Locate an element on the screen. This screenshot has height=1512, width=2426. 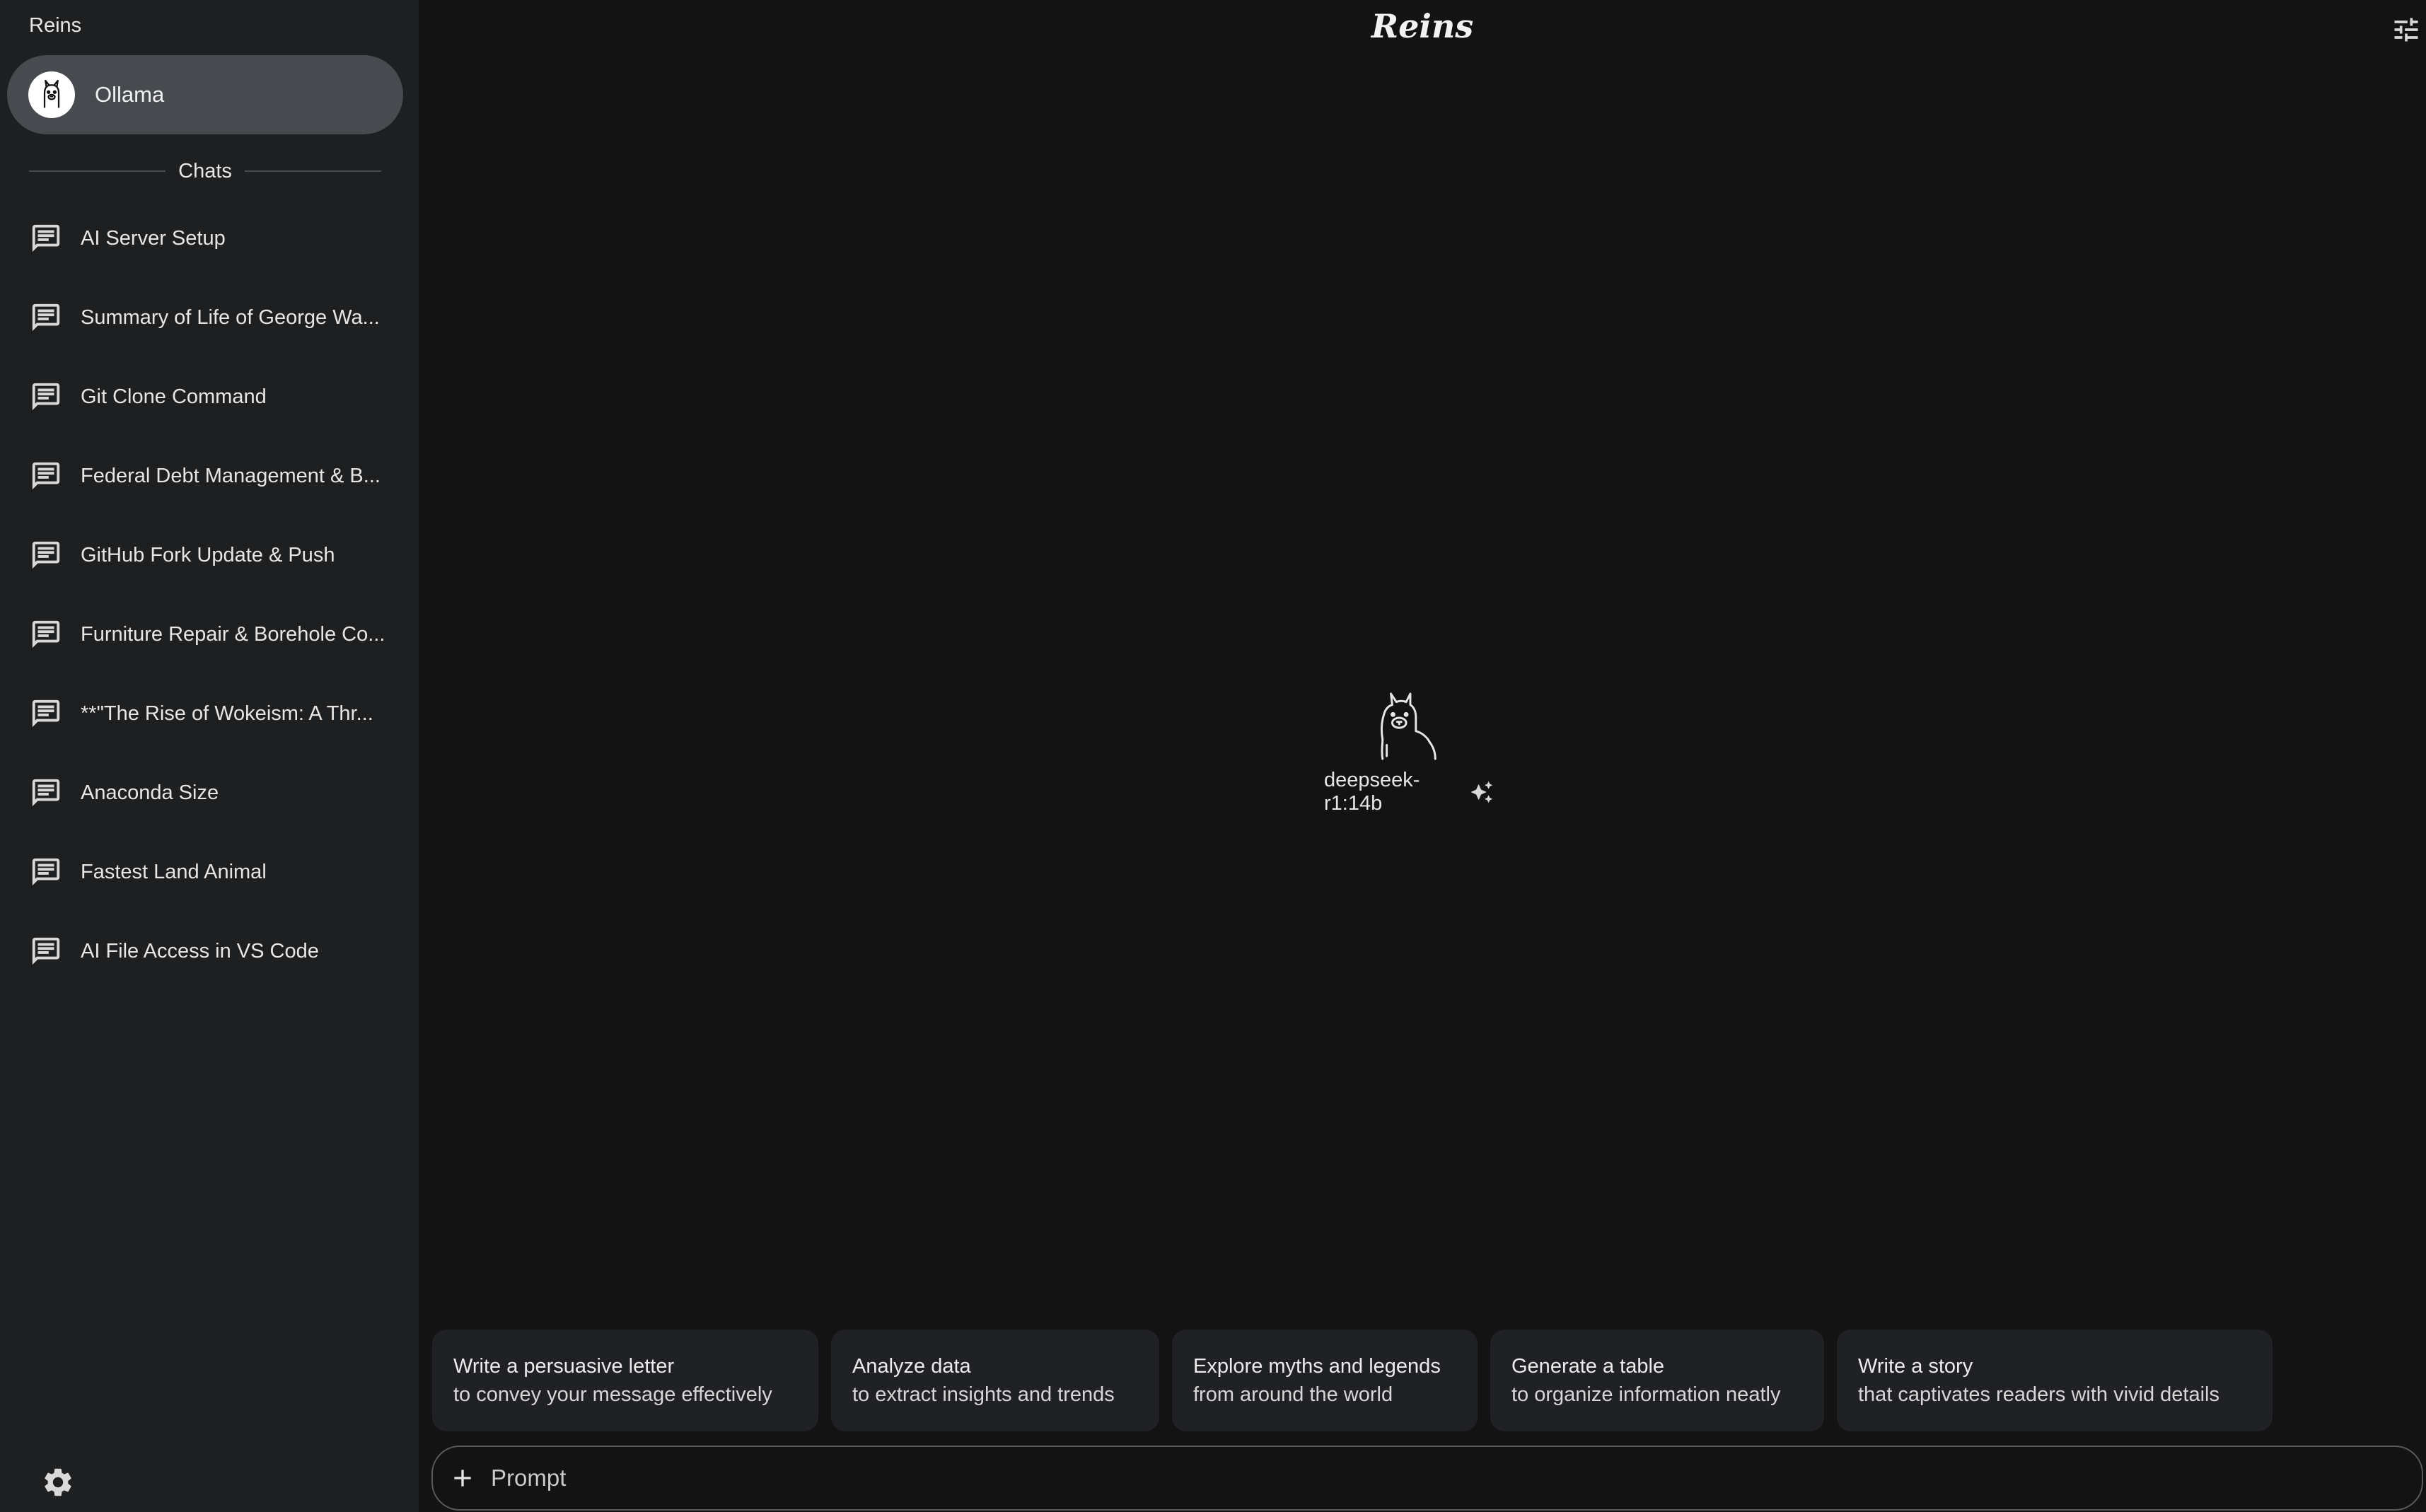
prompt-bar is located at coordinates (1427, 1478).